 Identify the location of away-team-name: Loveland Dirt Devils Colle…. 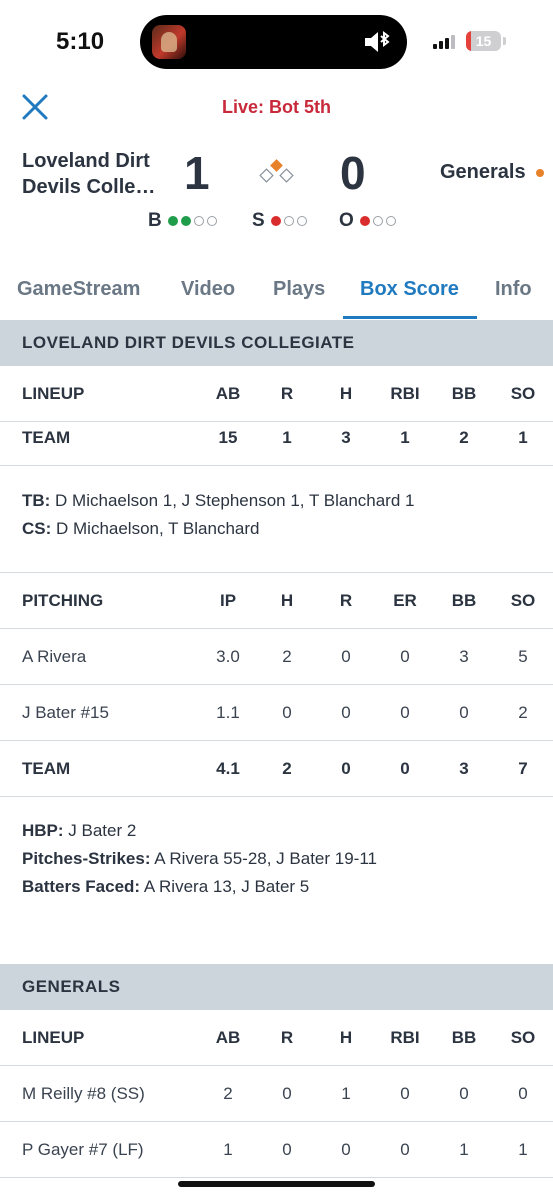
(89, 174).